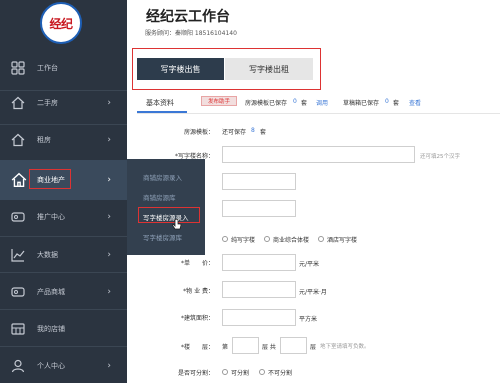  I want to click on tab-office-rent: 写字楼出租, so click(269, 69).